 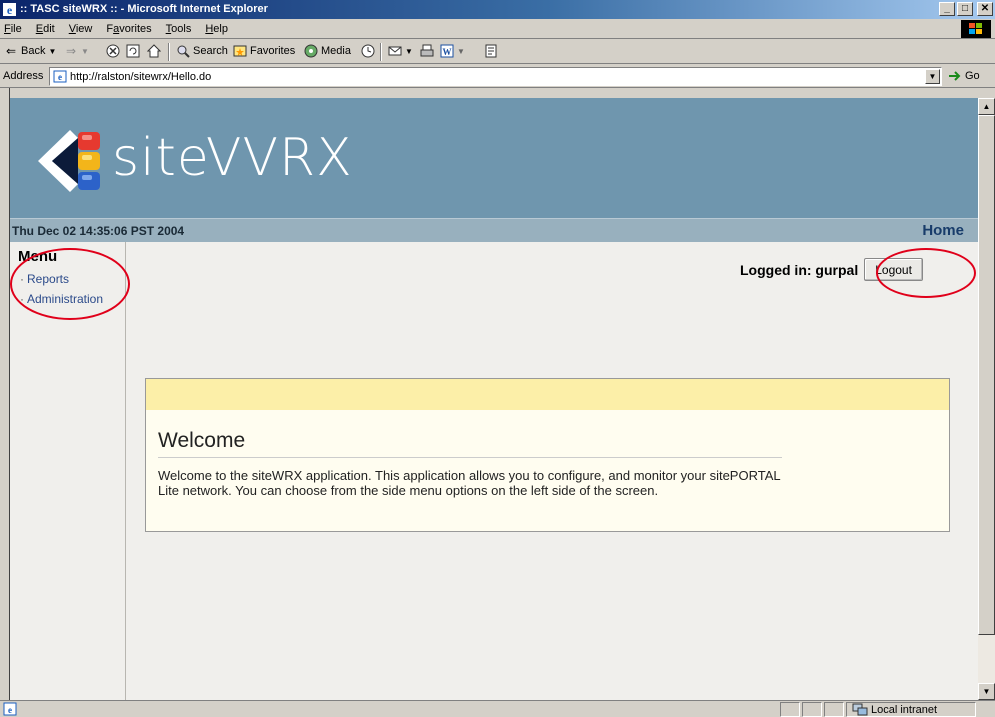 What do you see at coordinates (240, 51) in the screenshot?
I see `favorites-icon` at bounding box center [240, 51].